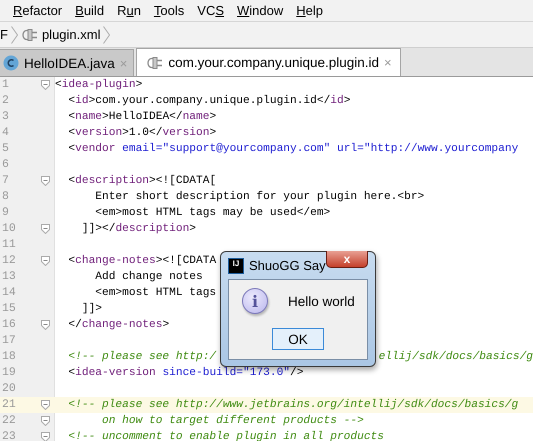  What do you see at coordinates (155, 293) in the screenshot?
I see `code-line: <em>most HTML tags` at bounding box center [155, 293].